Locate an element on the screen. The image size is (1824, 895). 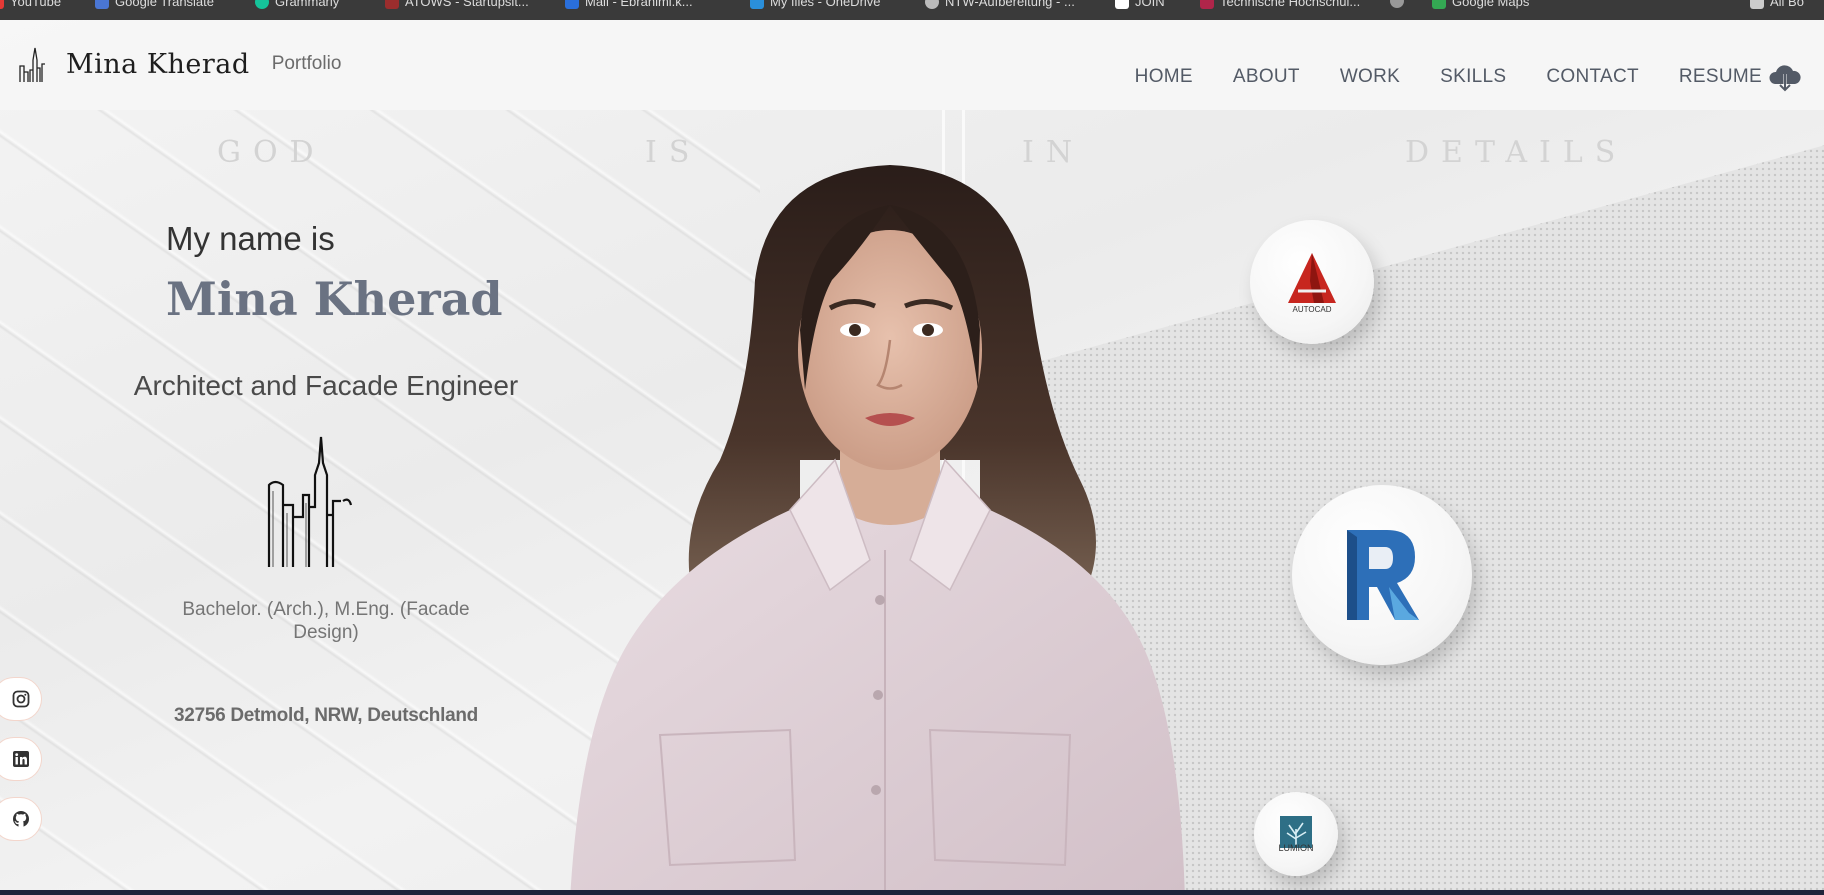
nav-resume: RESUME is located at coordinates (1740, 77).